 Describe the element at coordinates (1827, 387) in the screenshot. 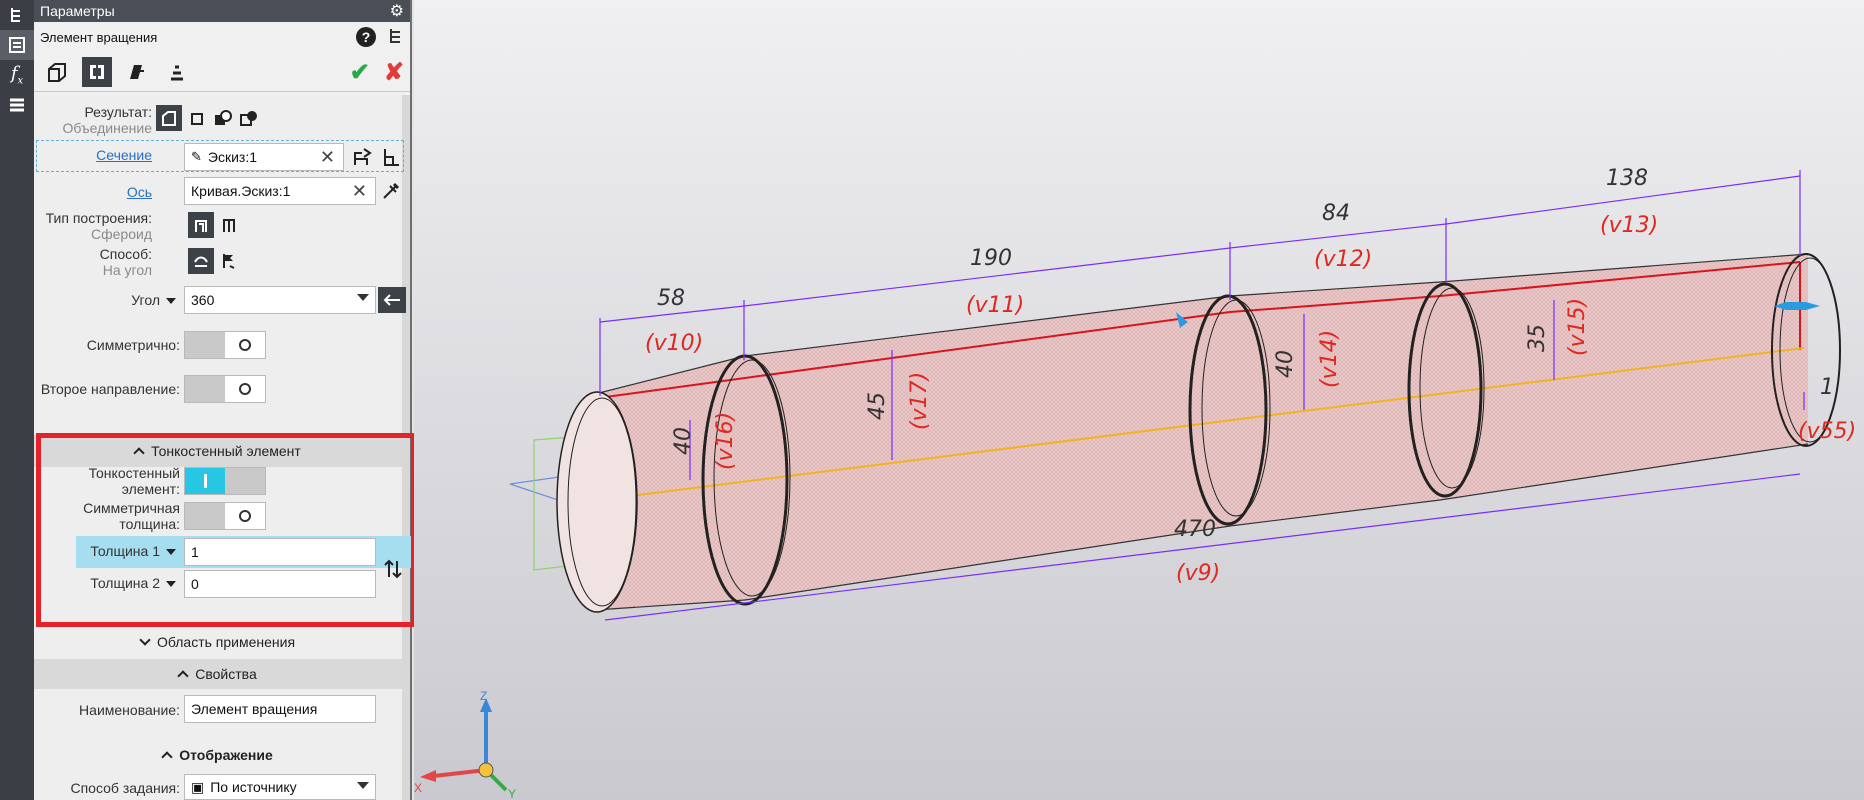

I see `dim-1: 1` at that location.